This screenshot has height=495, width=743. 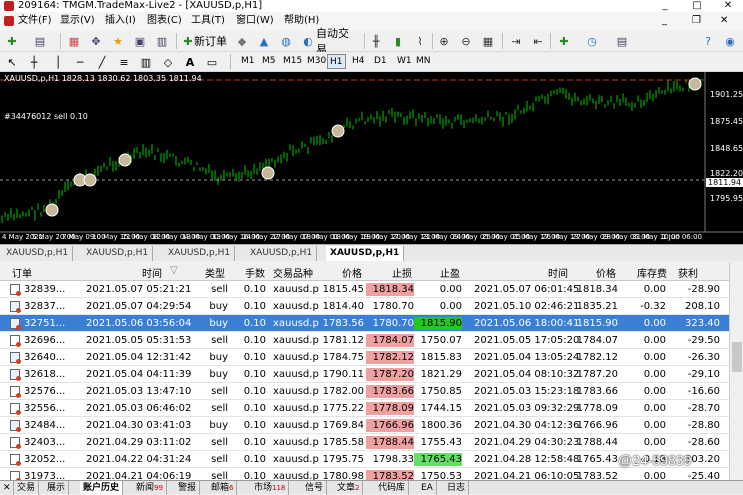 I want to click on tester-icon: ▥, so click(x=162, y=41).